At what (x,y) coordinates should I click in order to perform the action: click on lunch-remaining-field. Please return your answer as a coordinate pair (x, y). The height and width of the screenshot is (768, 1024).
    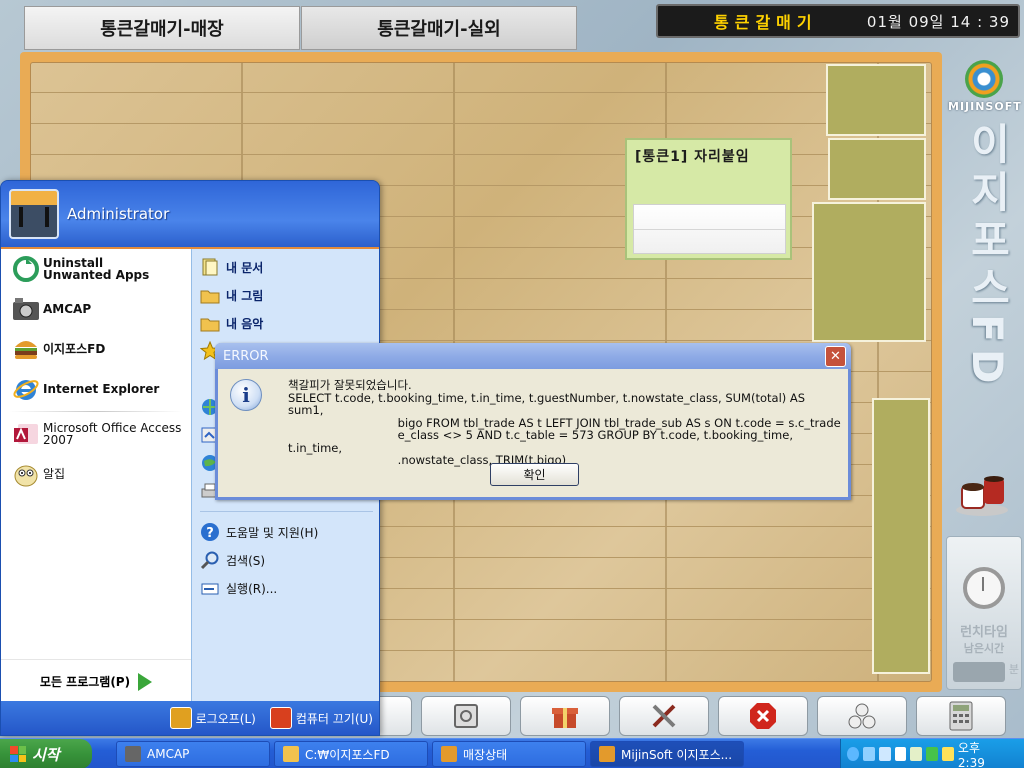
    Looking at the image, I should click on (979, 672).